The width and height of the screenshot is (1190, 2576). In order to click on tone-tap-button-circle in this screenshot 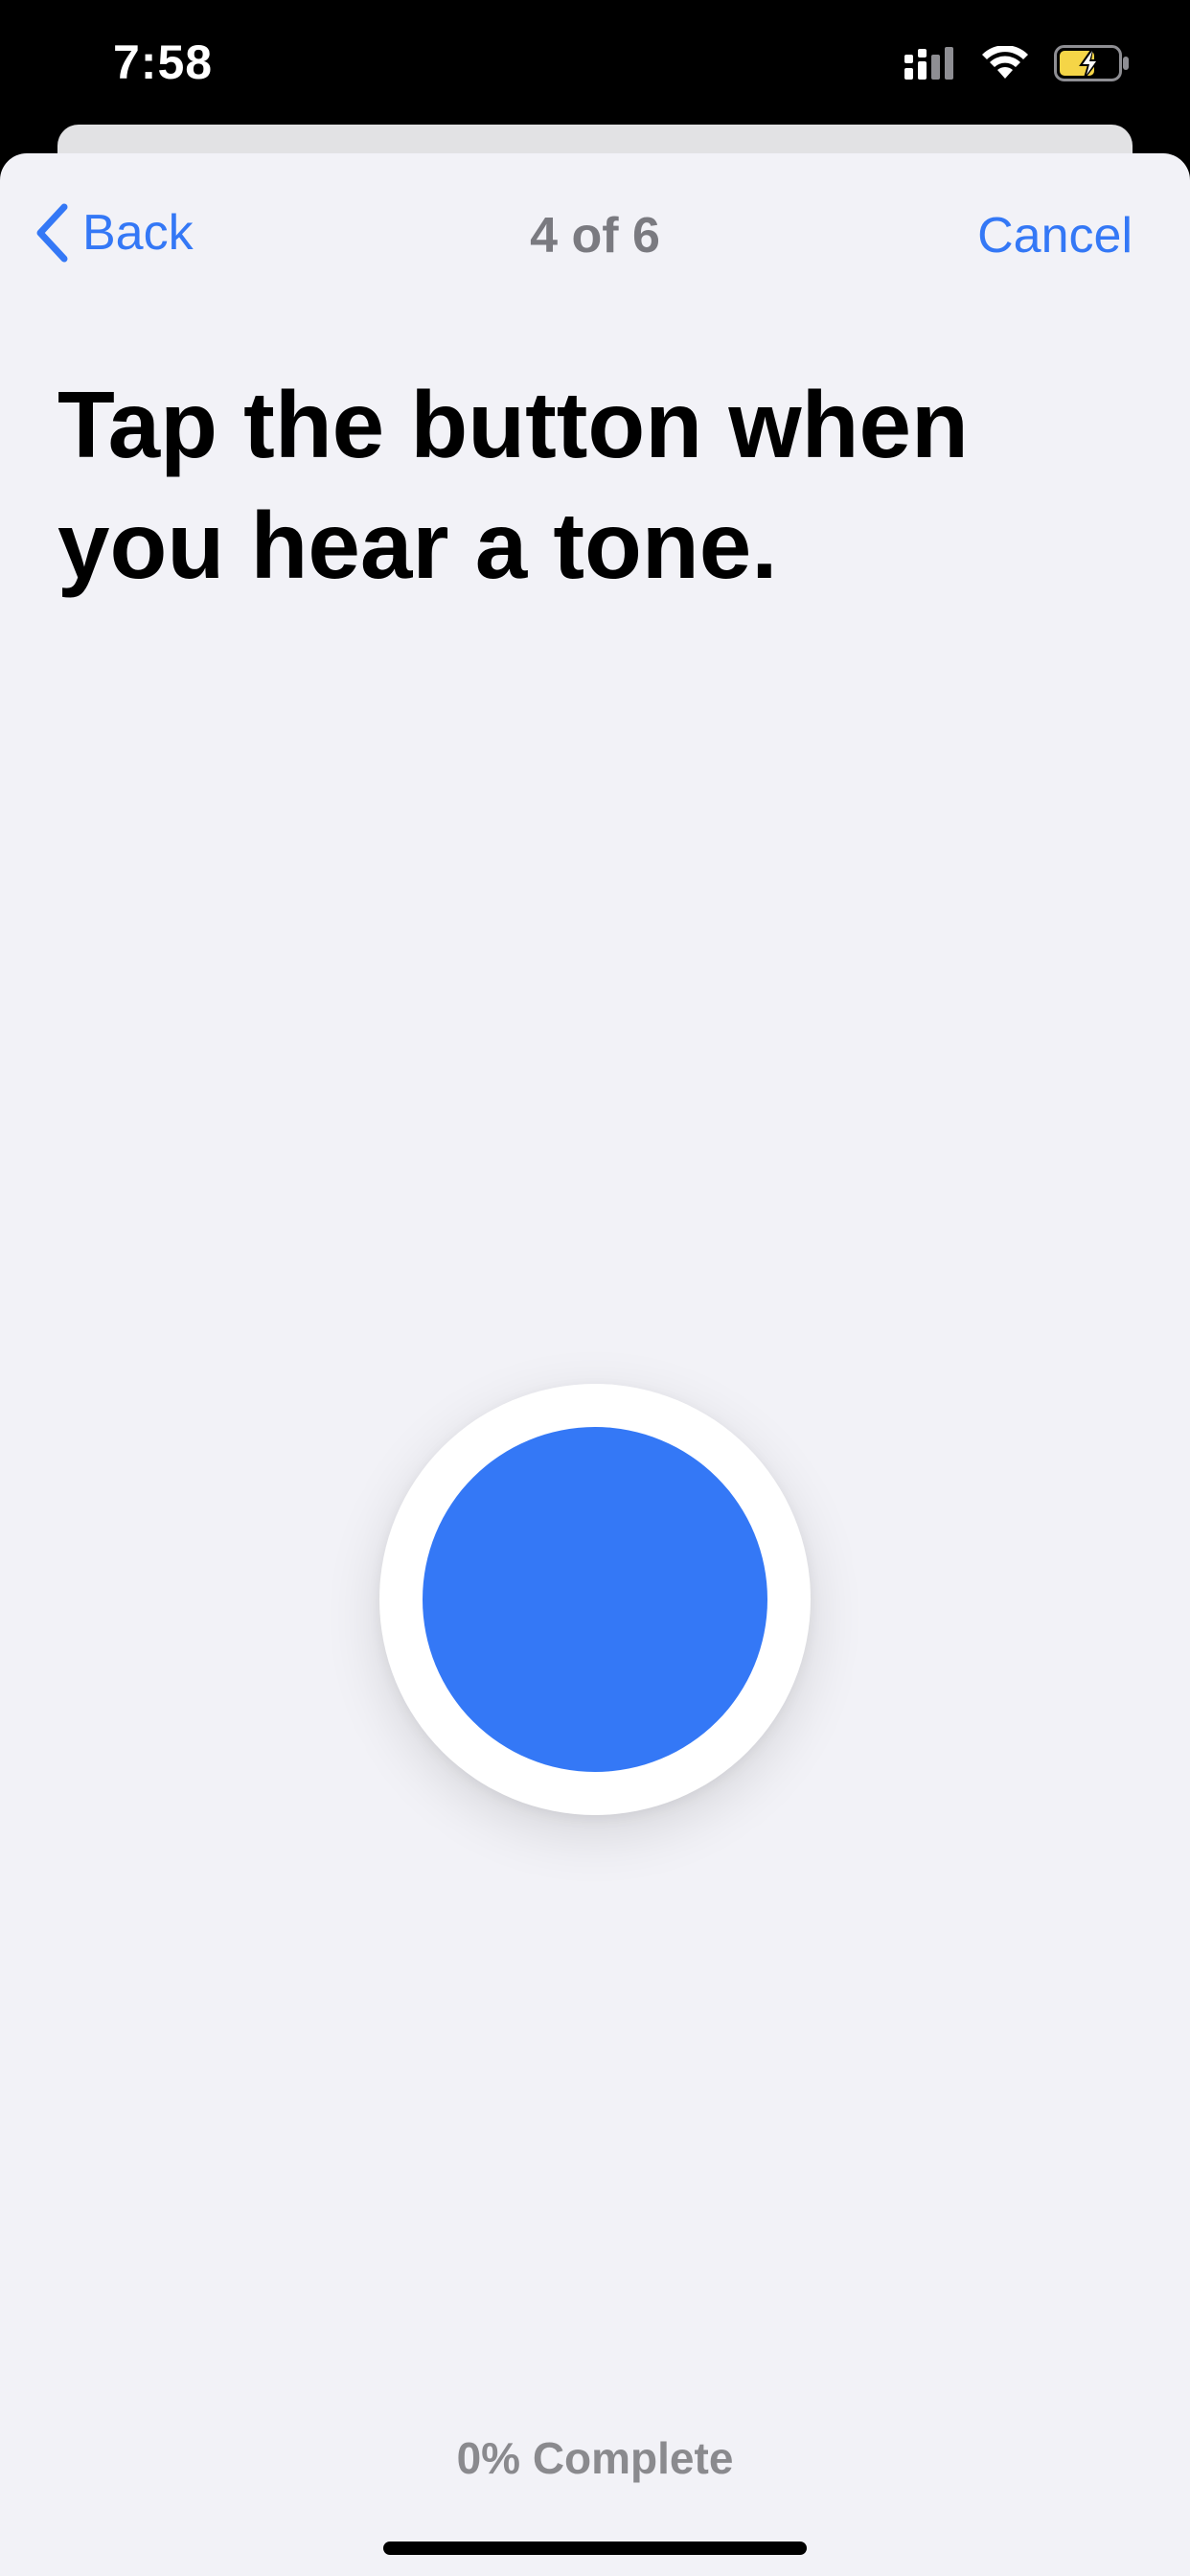, I will do `click(595, 1599)`.